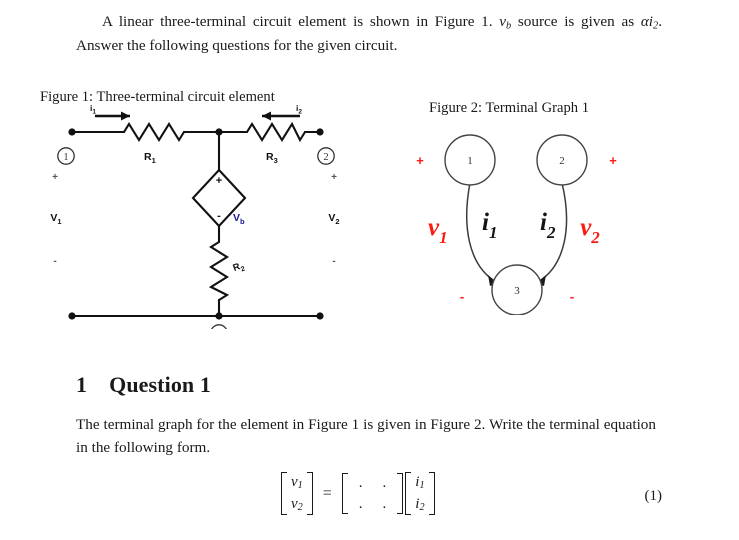 Image resolution: width=739 pixels, height=540 pixels. I want to click on graph-plus-right: +, so click(613, 160).